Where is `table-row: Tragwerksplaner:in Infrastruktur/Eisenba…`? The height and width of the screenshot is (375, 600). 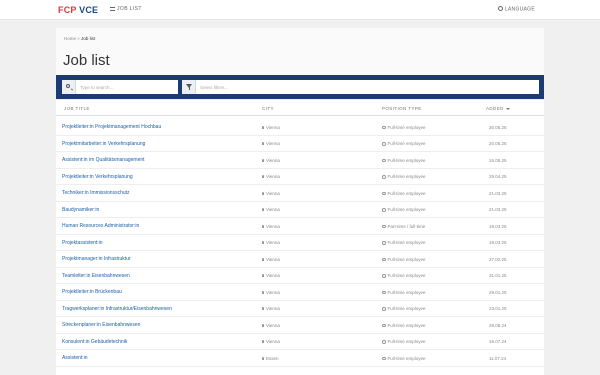
table-row: Tragwerksplaner:in Infrastruktur/Eisenba… is located at coordinates (300, 309).